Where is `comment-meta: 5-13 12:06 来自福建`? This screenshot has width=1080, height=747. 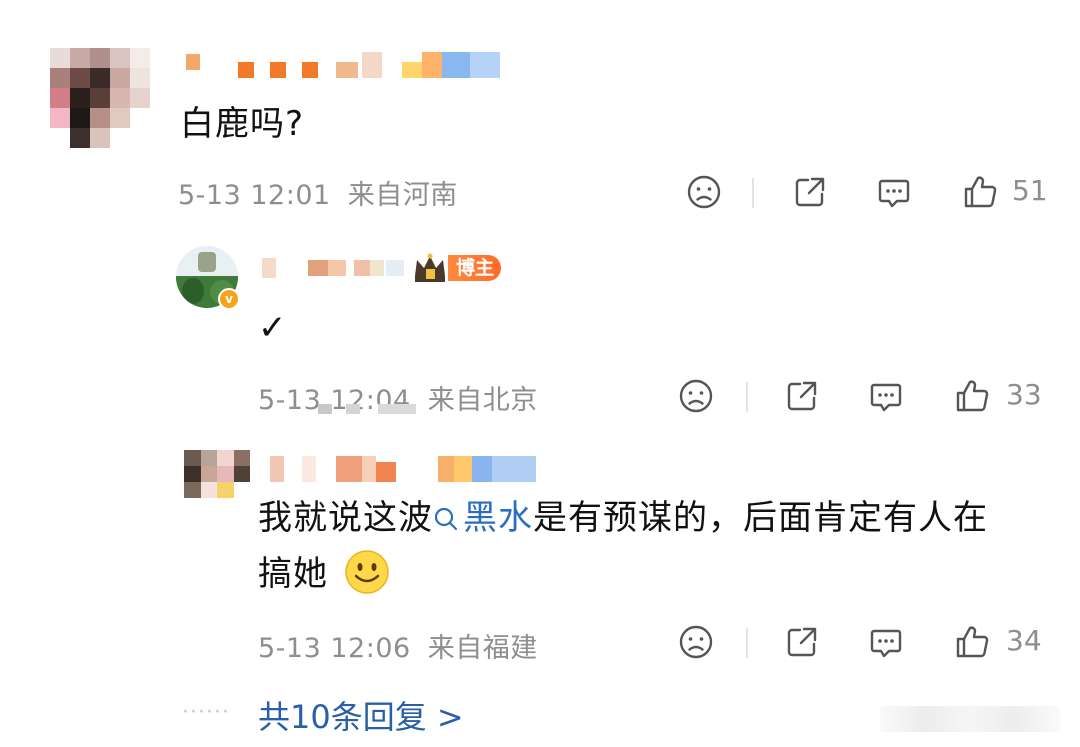 comment-meta: 5-13 12:06 来自福建 is located at coordinates (398, 645).